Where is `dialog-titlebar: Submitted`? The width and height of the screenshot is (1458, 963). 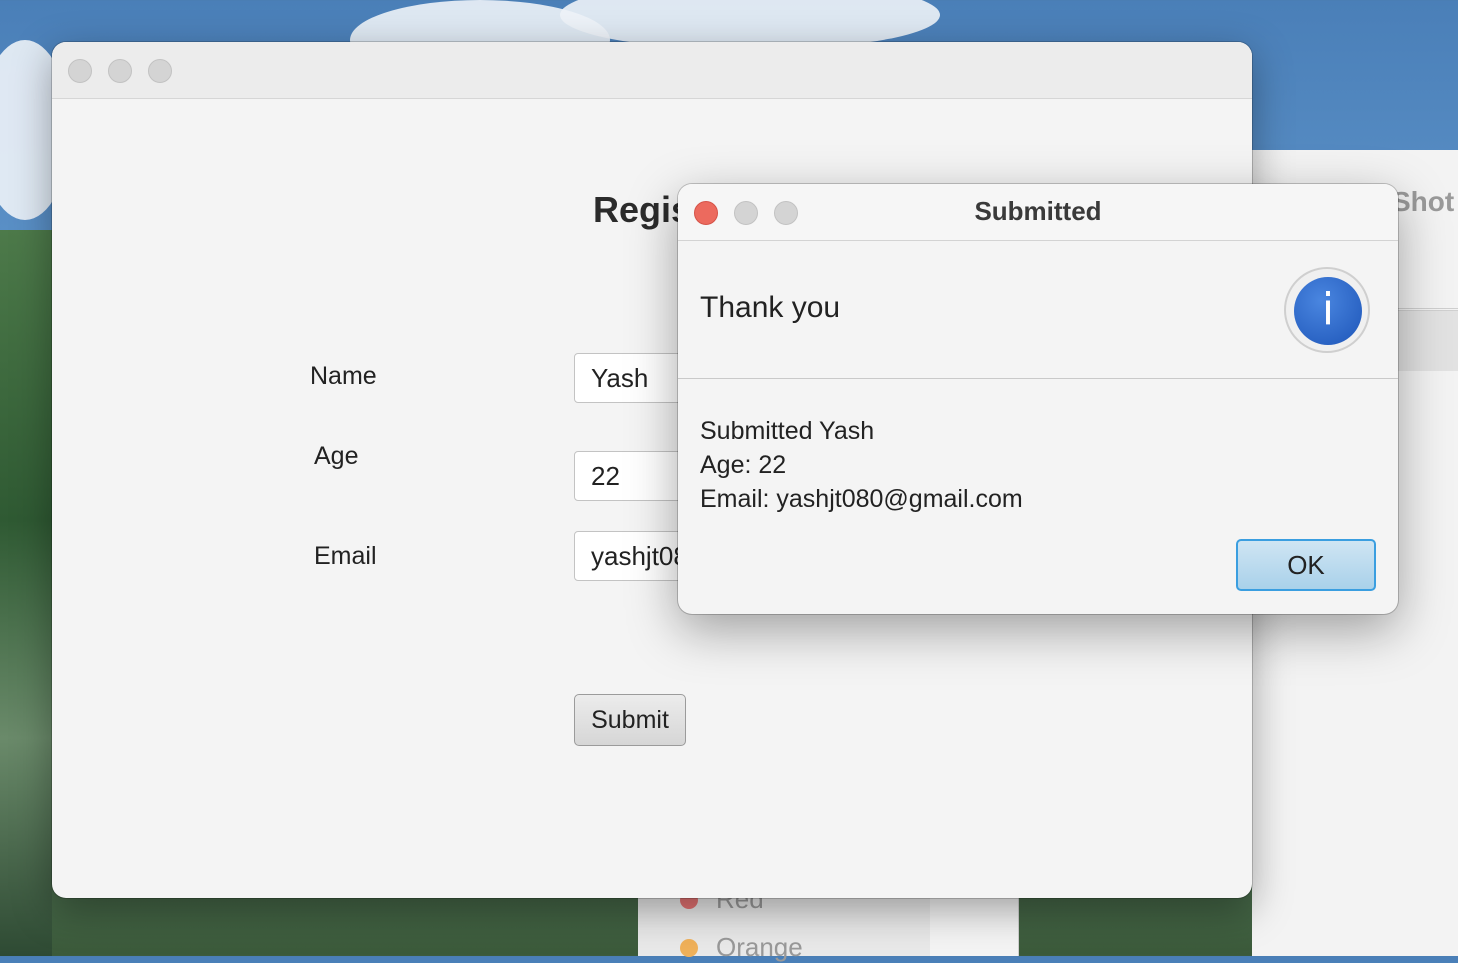 dialog-titlebar: Submitted is located at coordinates (1038, 212).